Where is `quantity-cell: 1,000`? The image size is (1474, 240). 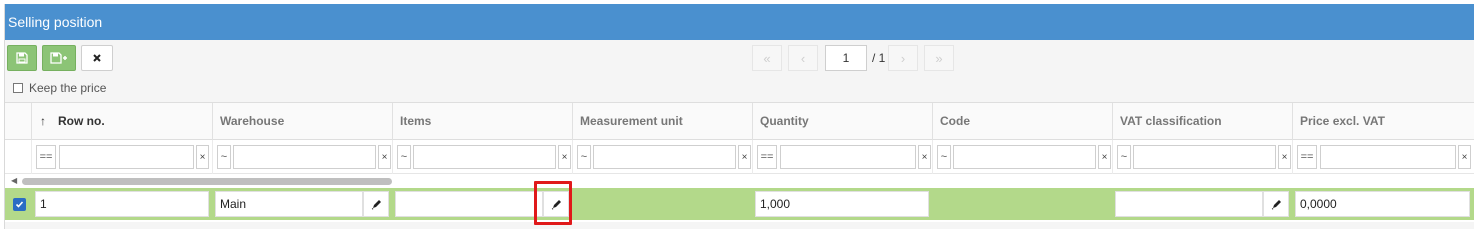
quantity-cell: 1,000 is located at coordinates (842, 204).